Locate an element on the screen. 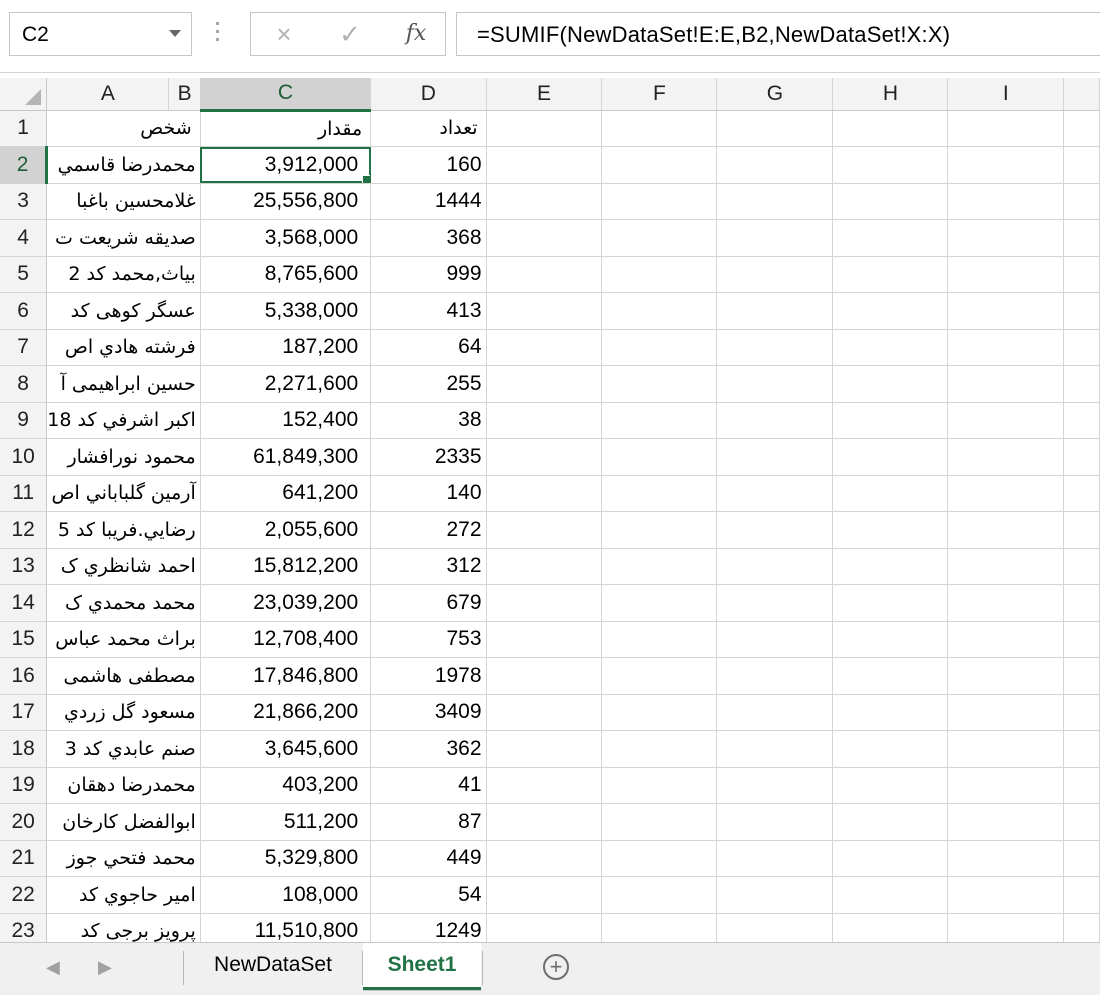 Image resolution: width=1100 pixels, height=995 pixels. row-header: 11 is located at coordinates (24, 493).